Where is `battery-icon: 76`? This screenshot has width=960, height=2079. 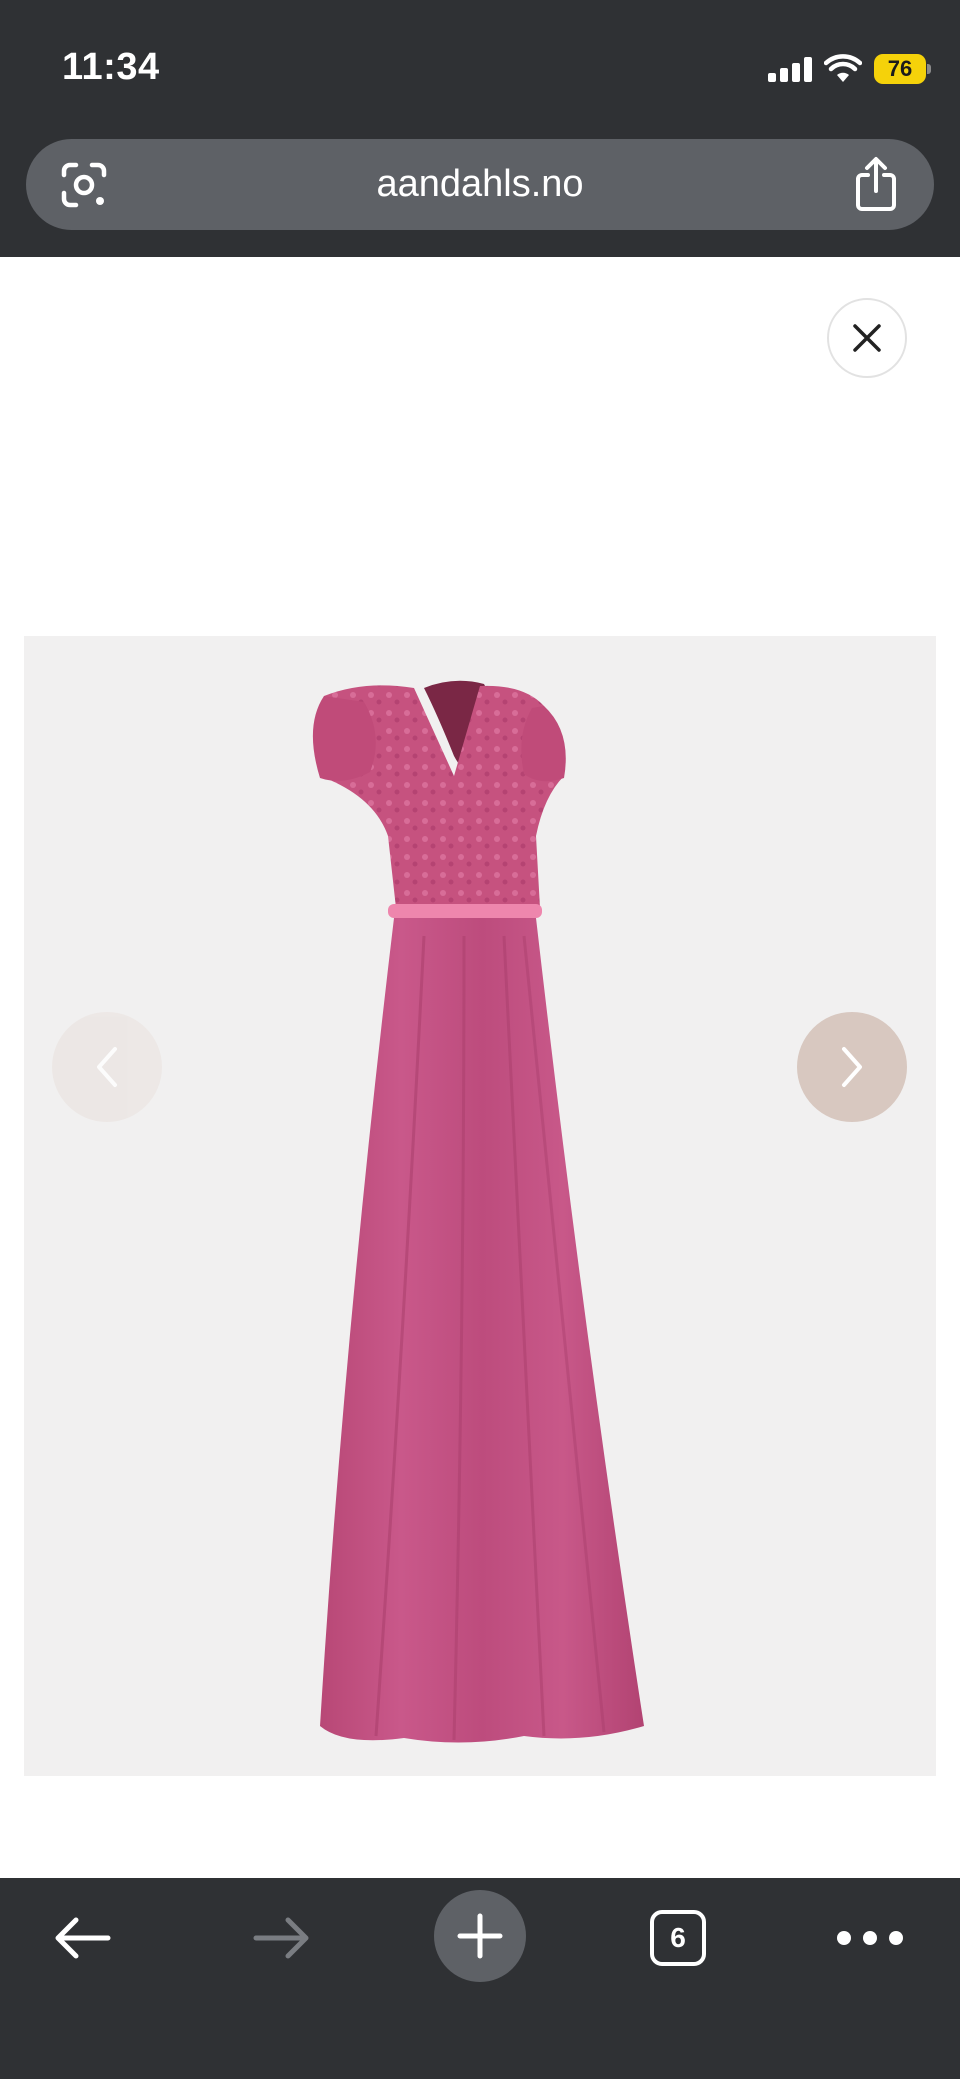 battery-icon: 76 is located at coordinates (902, 69).